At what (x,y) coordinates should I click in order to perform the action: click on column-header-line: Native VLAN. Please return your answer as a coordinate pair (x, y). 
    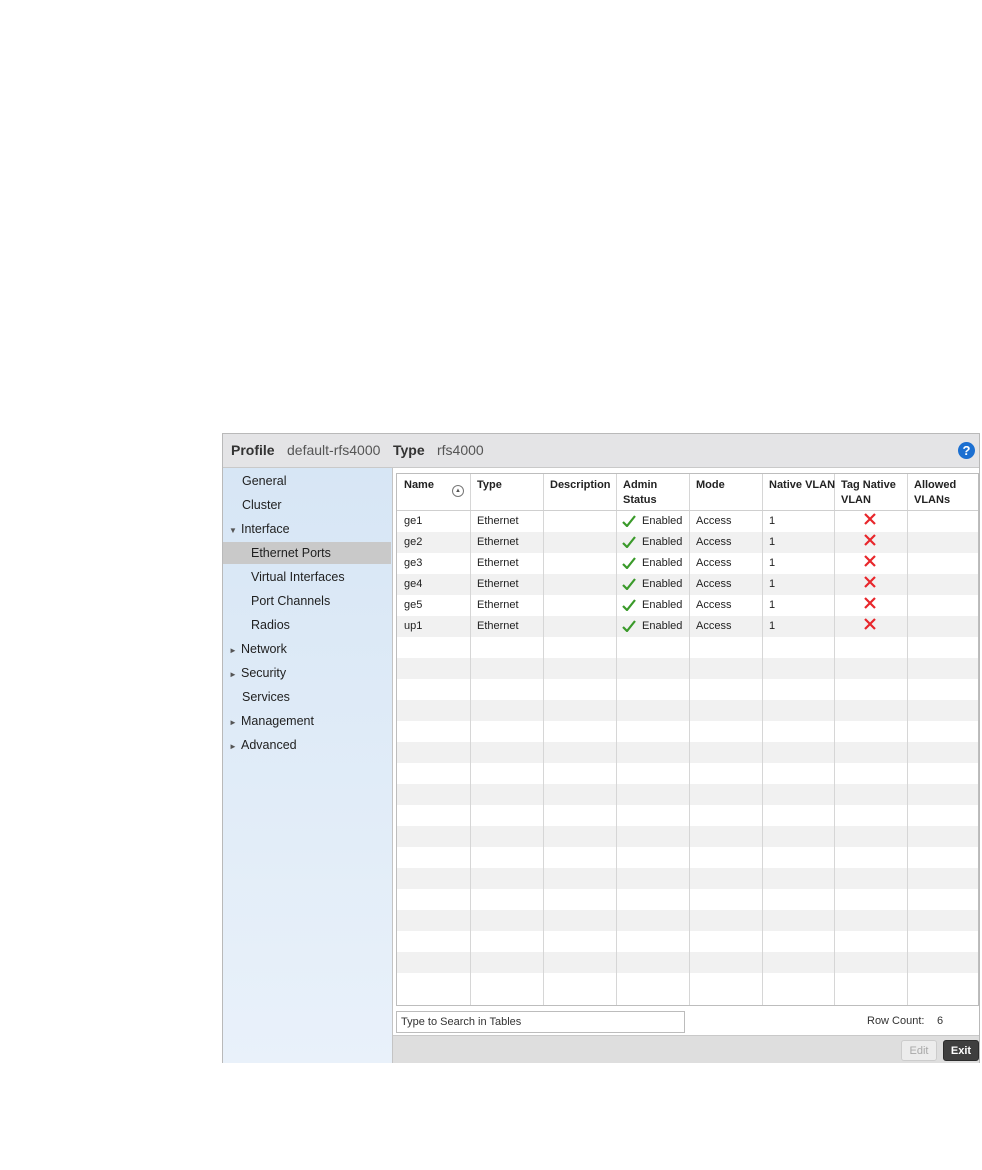
    Looking at the image, I should click on (802, 485).